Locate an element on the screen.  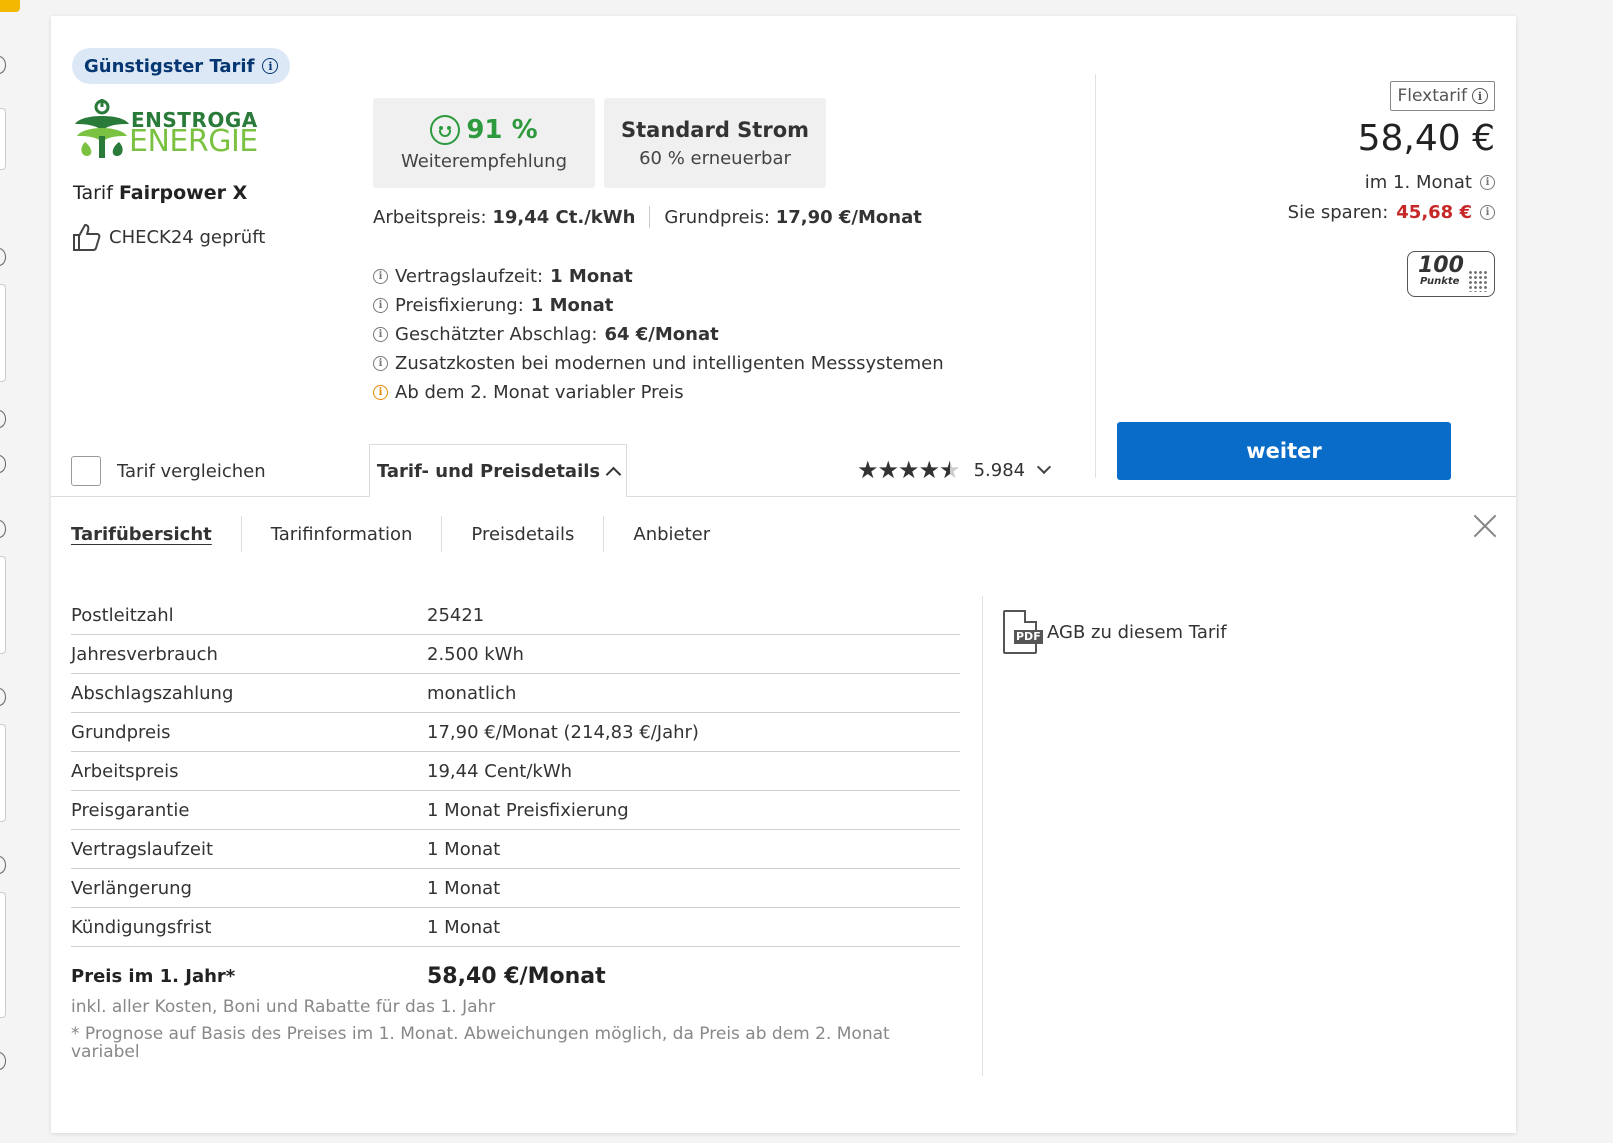
fact-label: Ab dem 2. Monat variabler Preis is located at coordinates (539, 392).